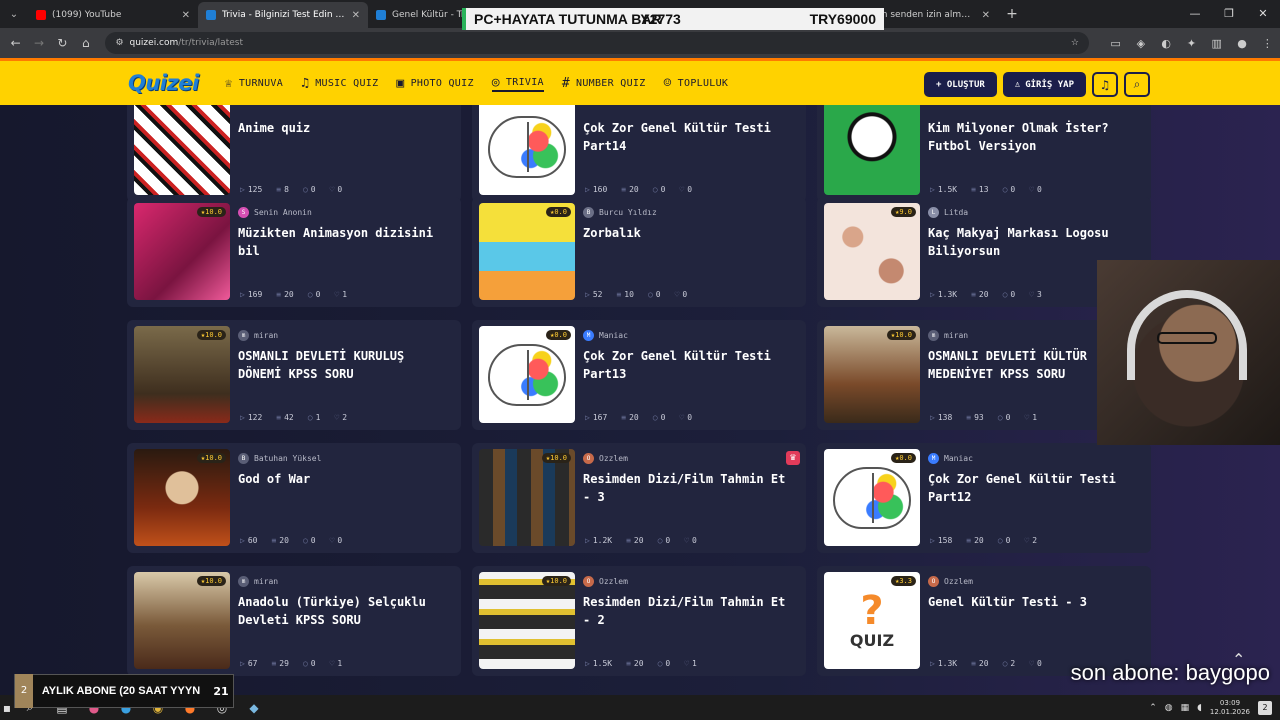 This screenshot has width=1280, height=720. Describe the element at coordinates (517, 83) in the screenshot. I see `nav-item-trivia: ◎ TRIVIA` at that location.